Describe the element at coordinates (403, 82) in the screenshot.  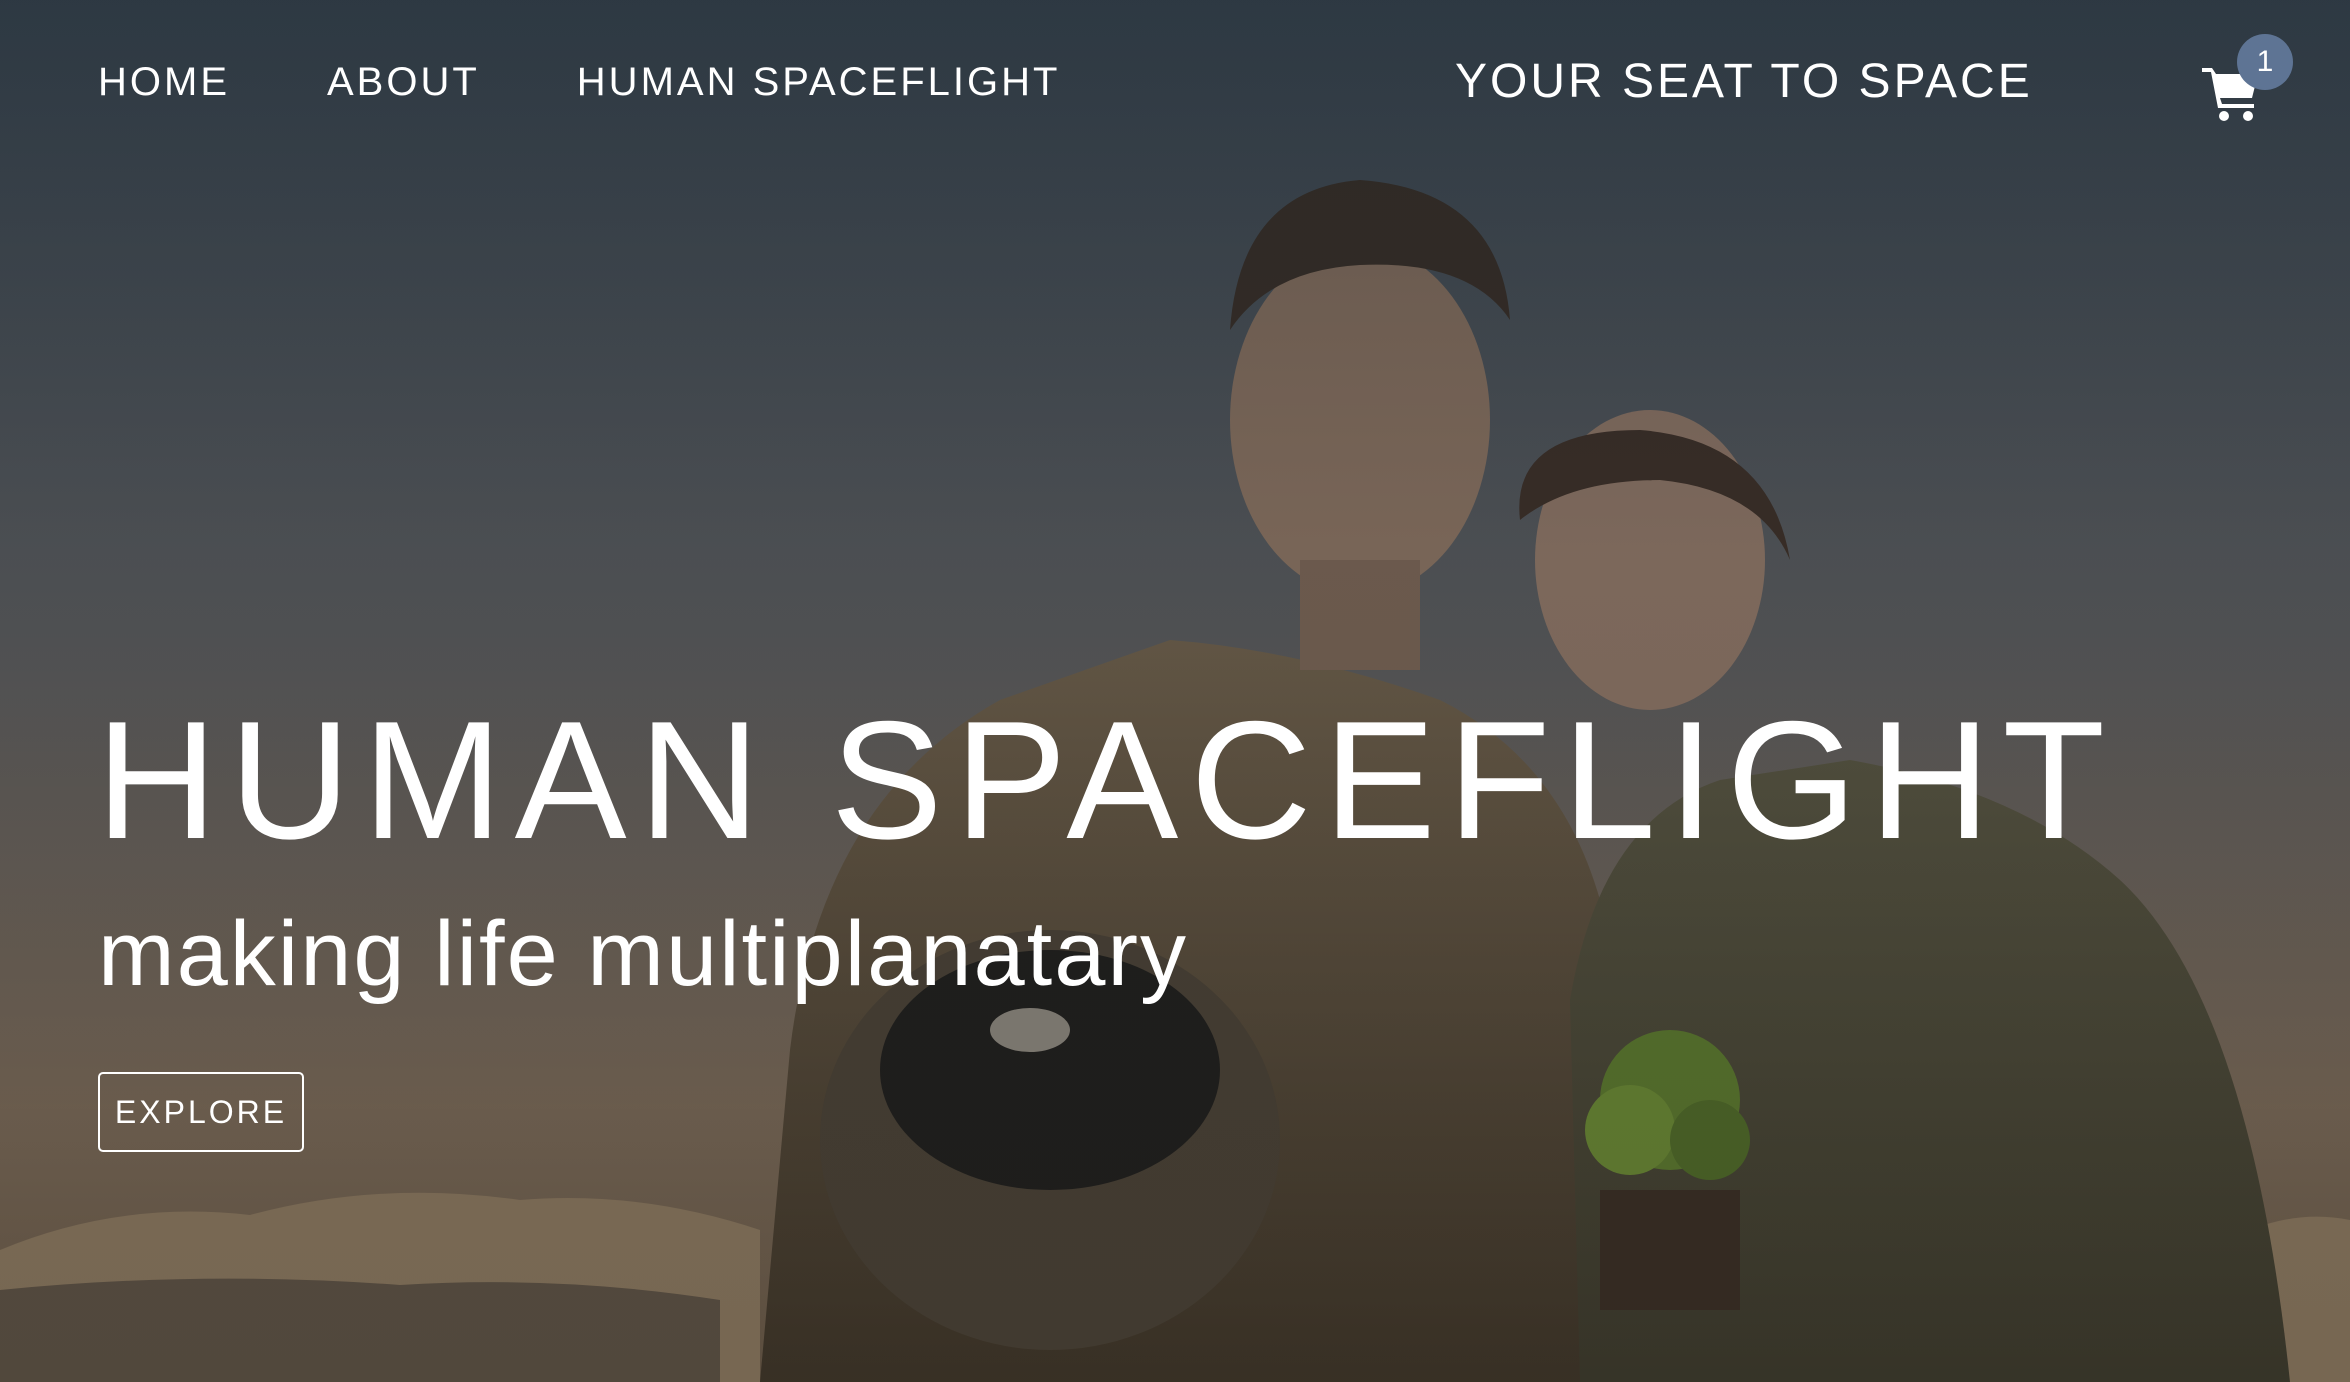
I see `nav-link-about: ABOUT` at that location.